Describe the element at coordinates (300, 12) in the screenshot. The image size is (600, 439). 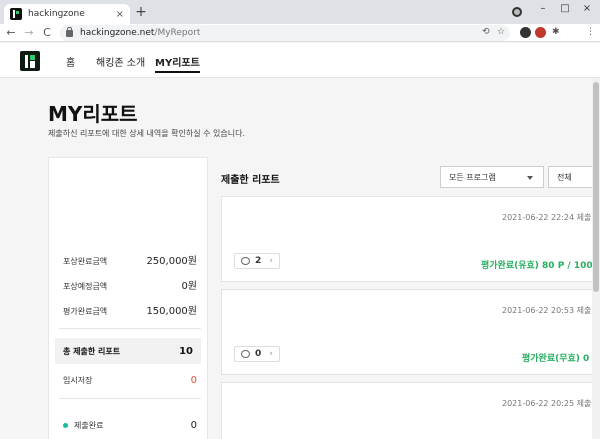
I see `browser-tab-bar: hackingzone × + – □ ×` at that location.